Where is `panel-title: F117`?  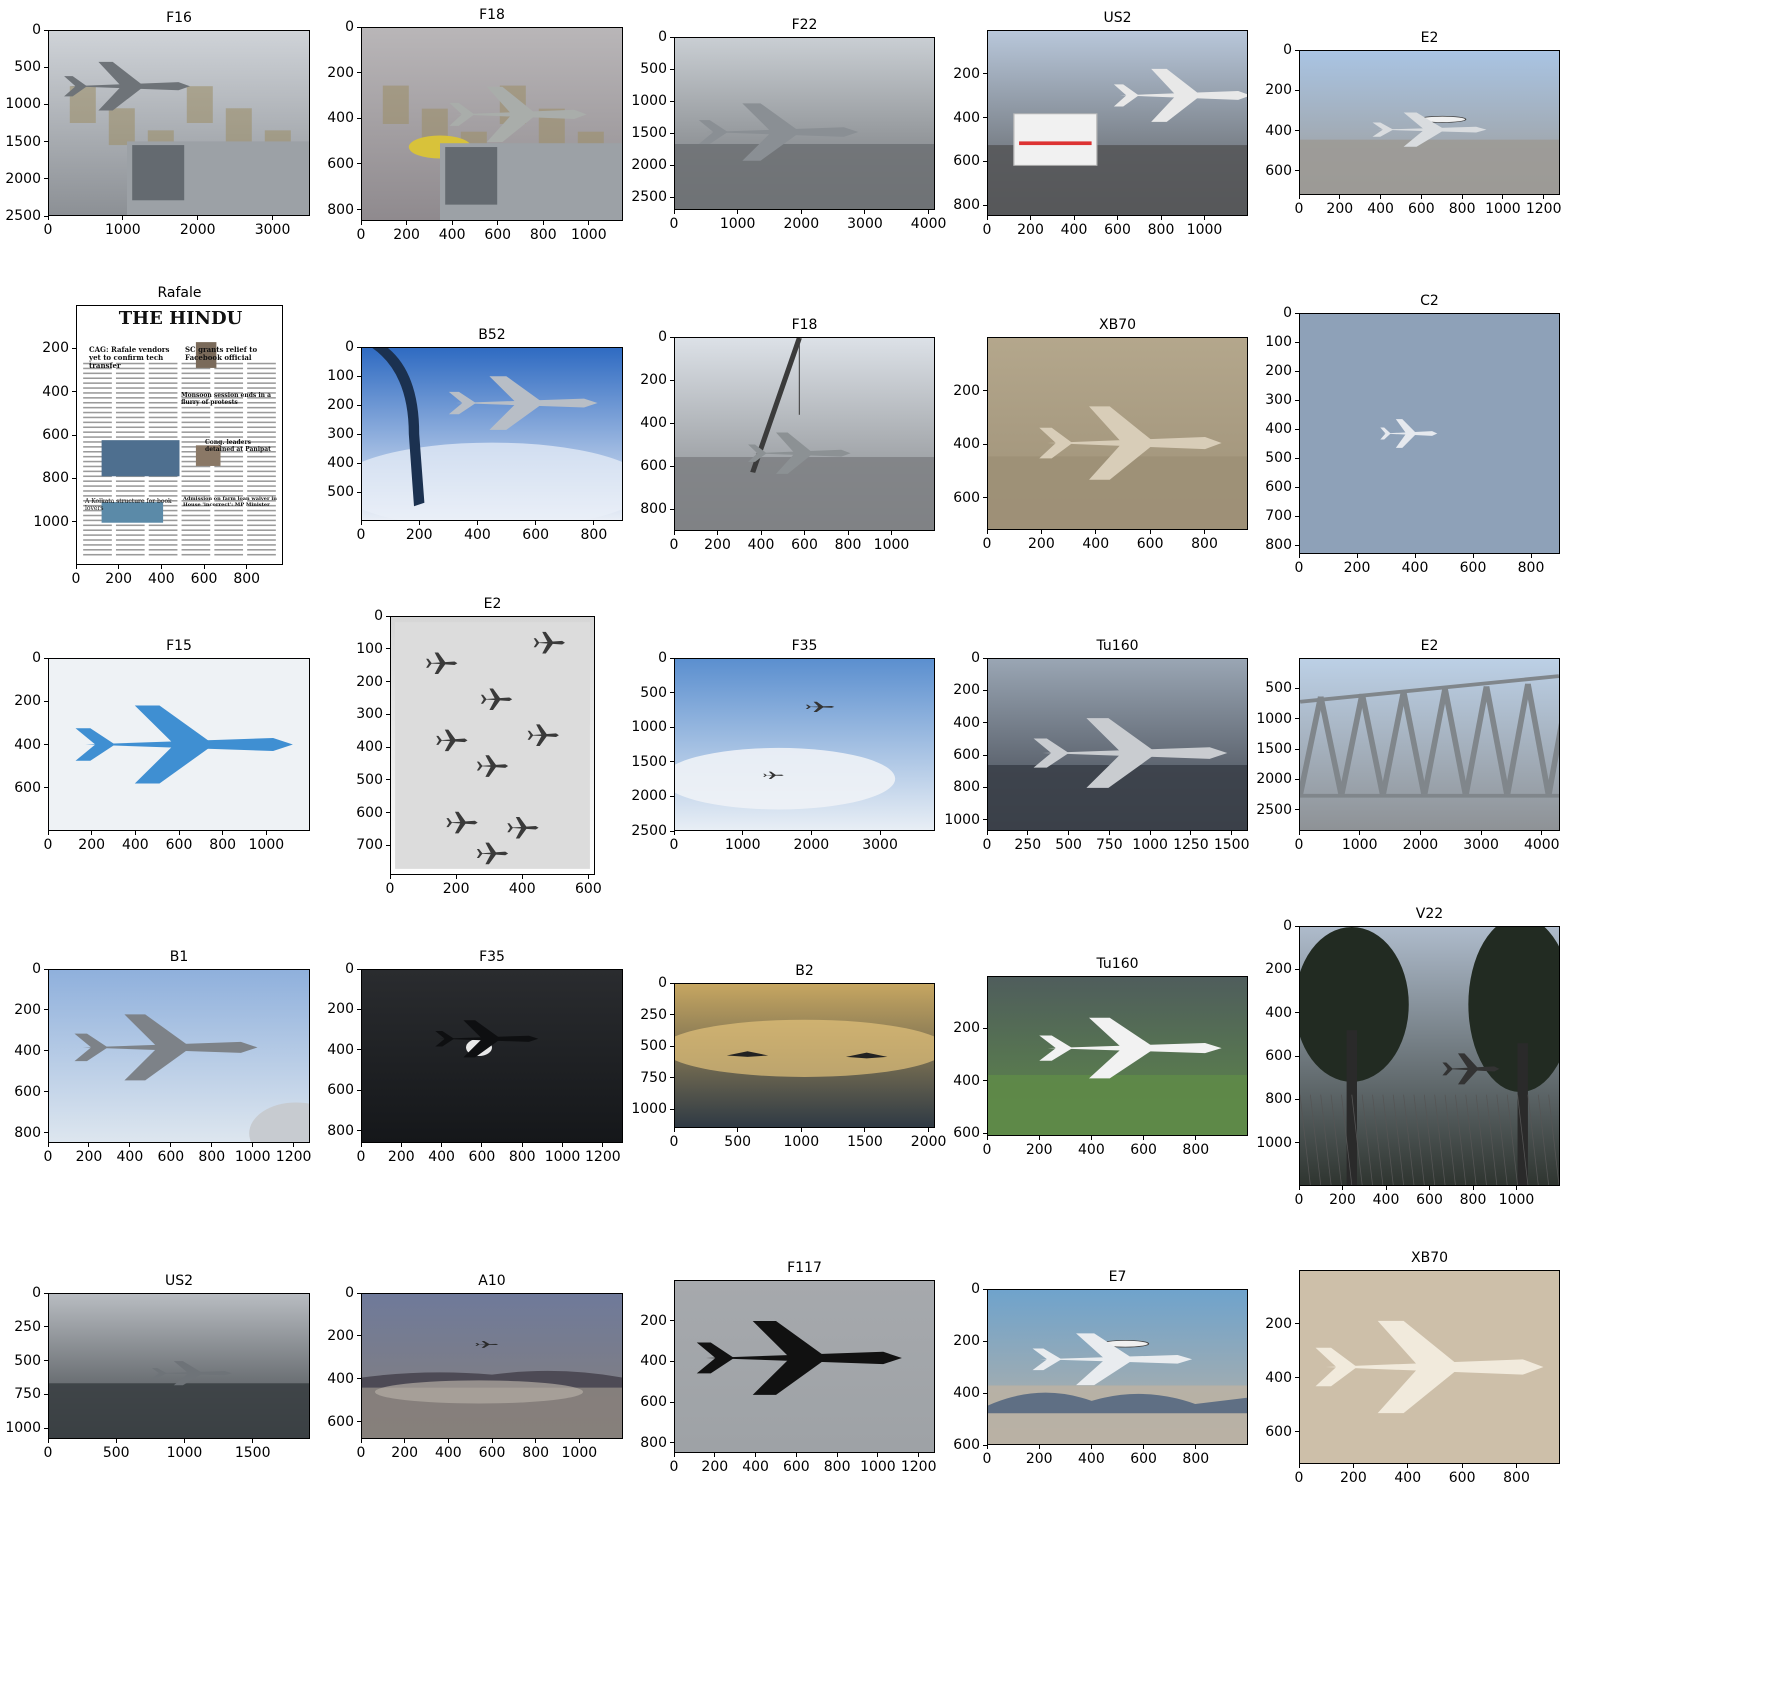
panel-title: F117 is located at coordinates (804, 1268).